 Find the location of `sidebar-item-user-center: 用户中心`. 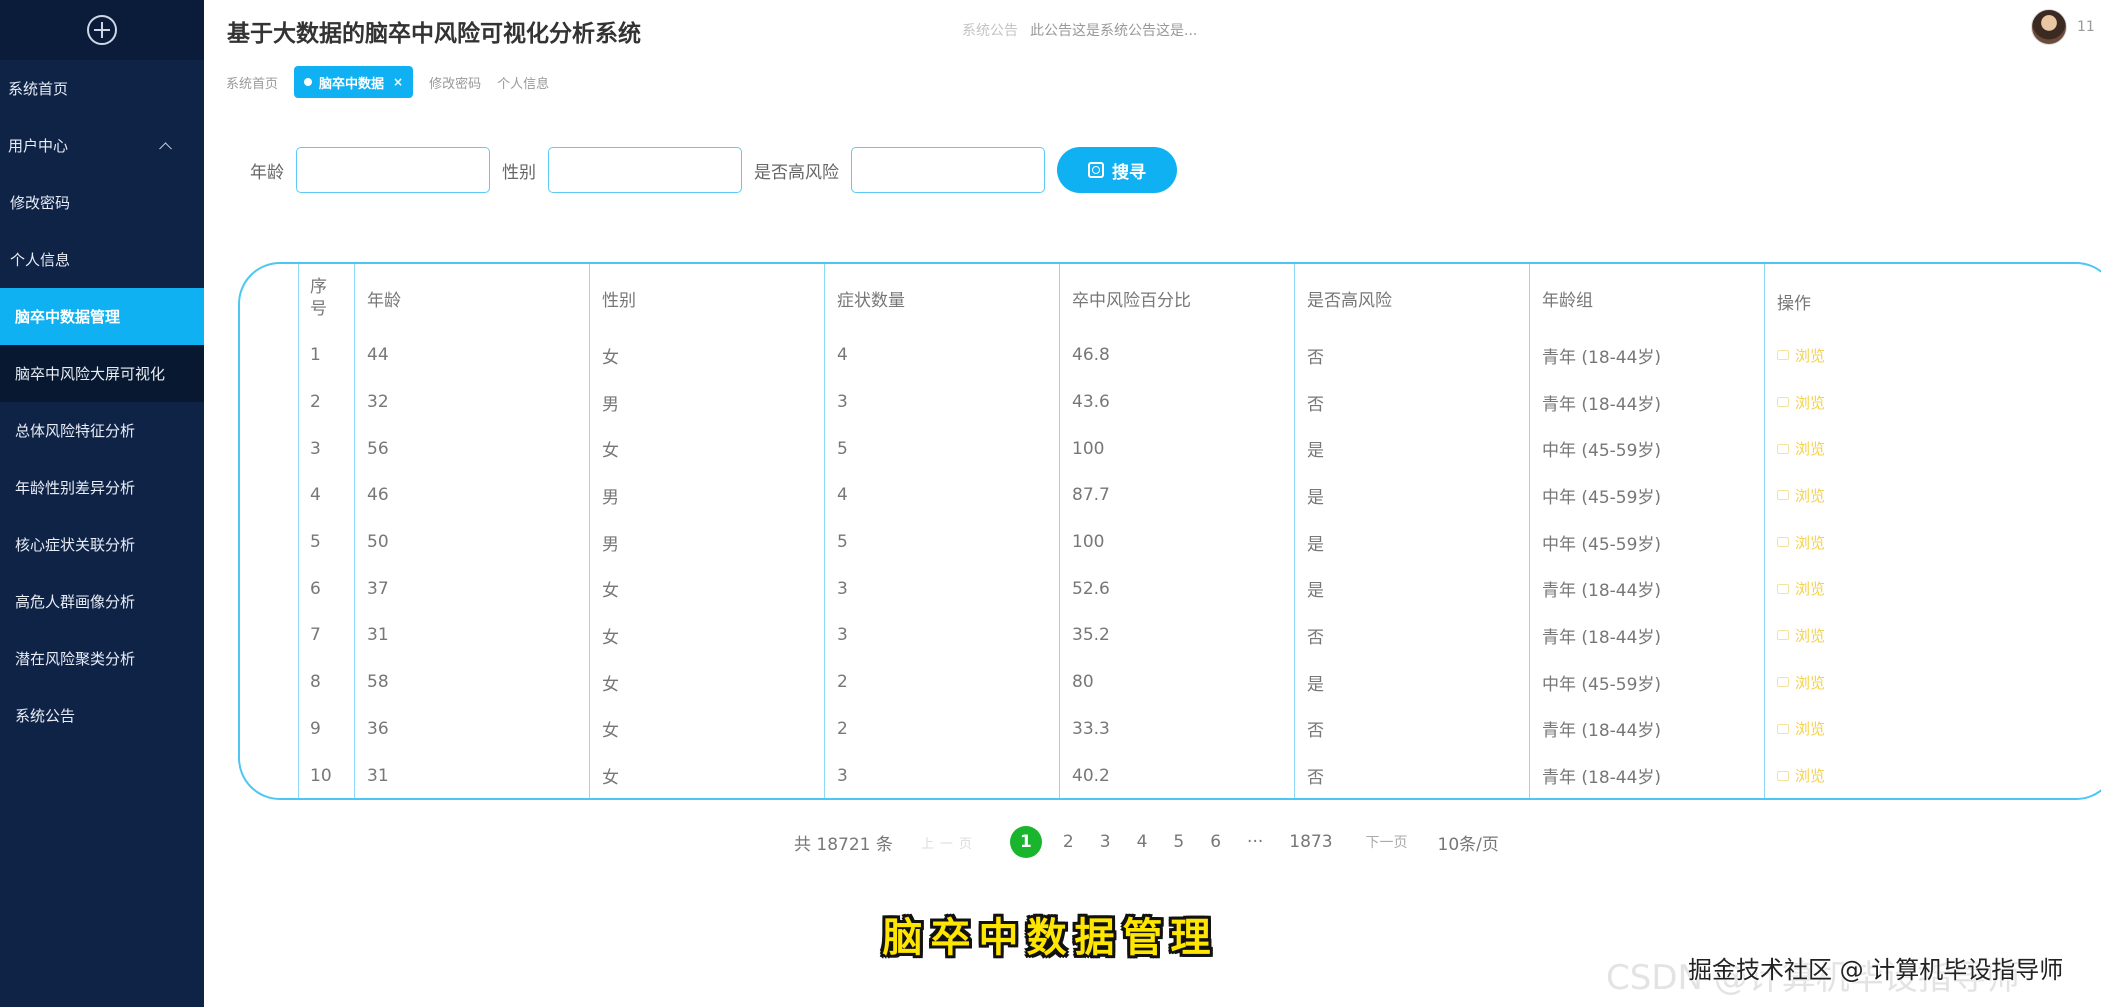

sidebar-item-user-center: 用户中心 is located at coordinates (102, 145).